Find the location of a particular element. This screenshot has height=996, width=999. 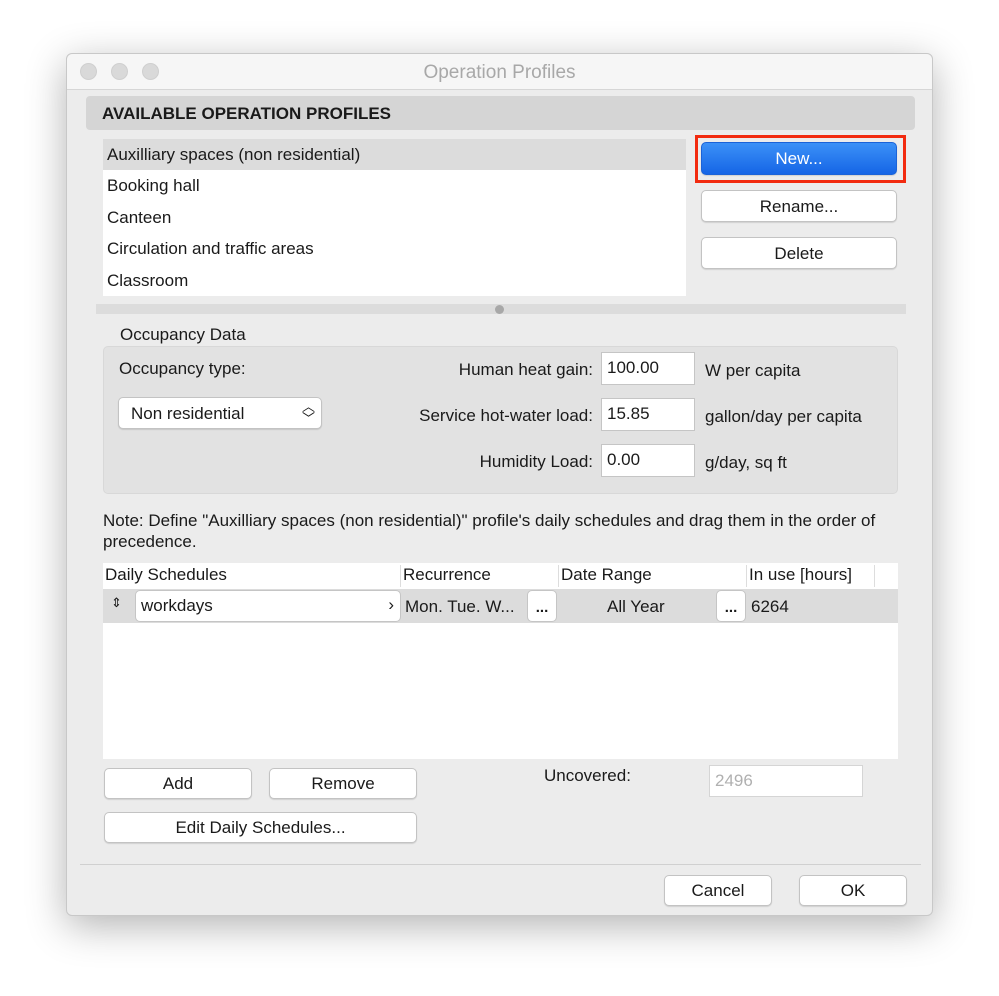

heat-gain-input: 100.00 is located at coordinates (648, 368).